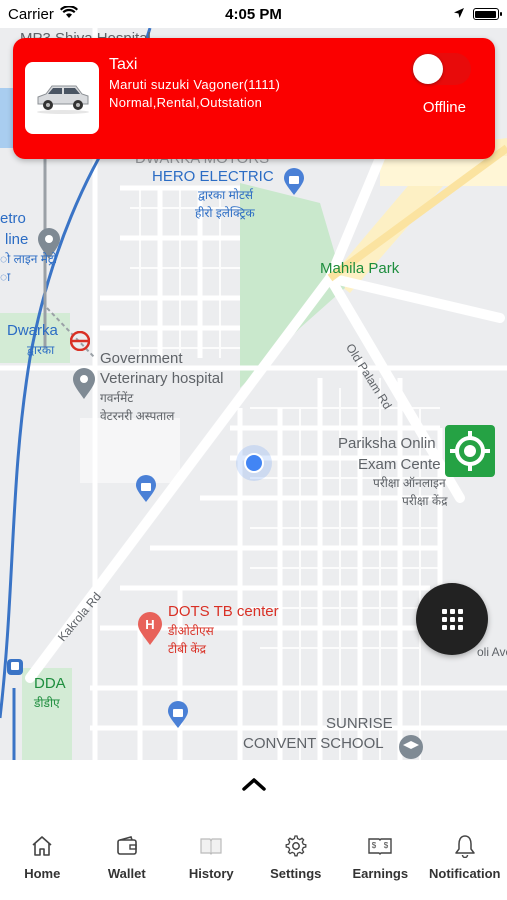 The height and width of the screenshot is (900, 507). I want to click on wallet-icon, so click(127, 846).